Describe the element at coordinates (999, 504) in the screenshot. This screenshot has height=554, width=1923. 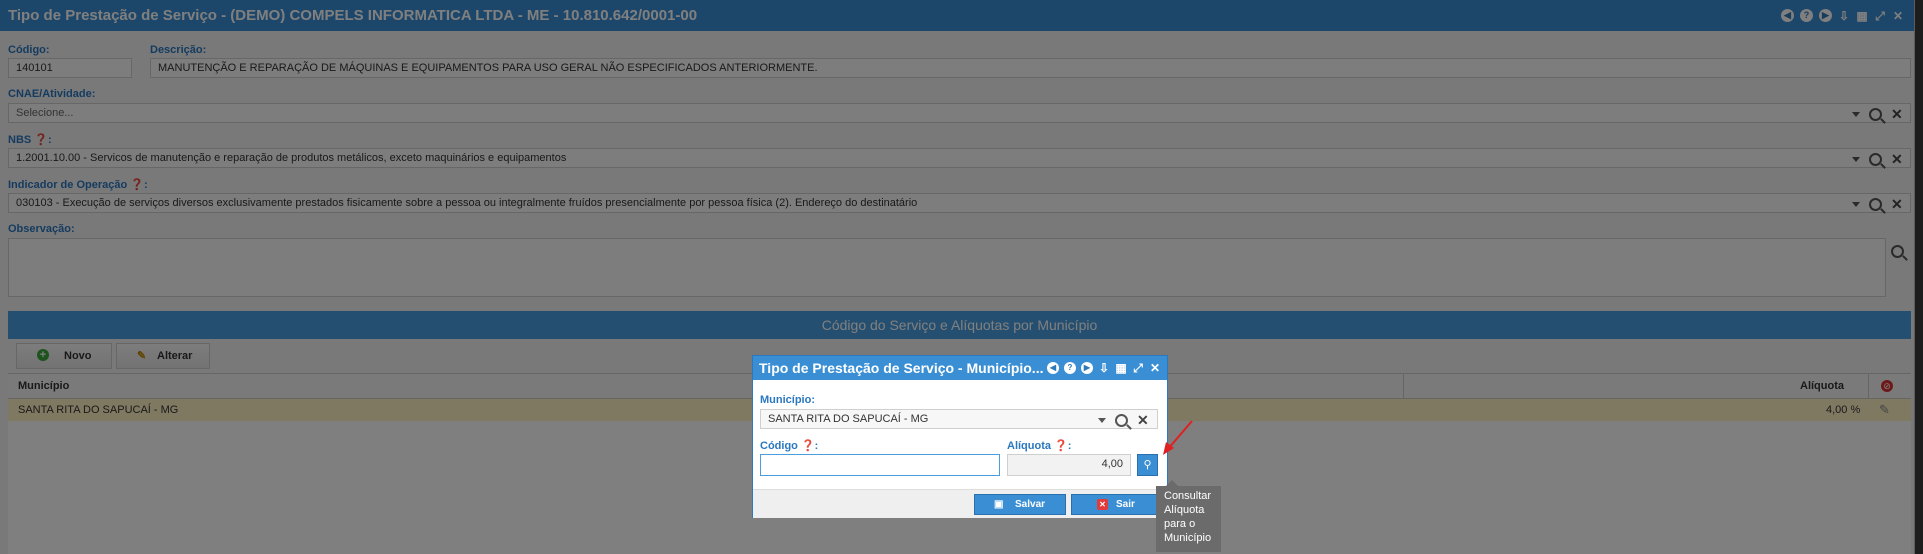
I see `save-icon: ▣` at that location.